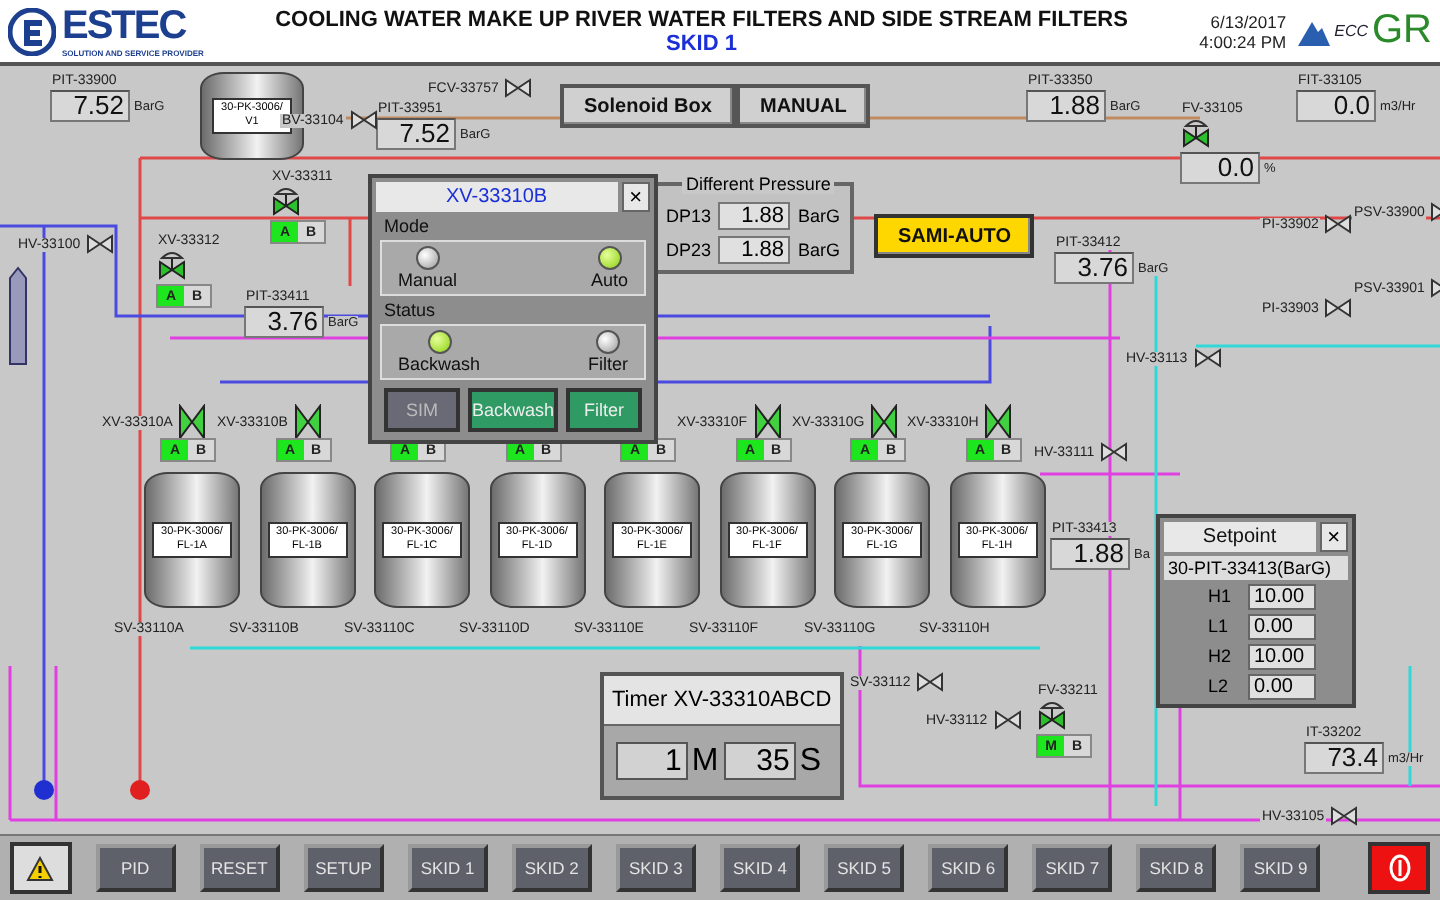  What do you see at coordinates (125, 26) in the screenshot?
I see `logo-text: ESTEC` at bounding box center [125, 26].